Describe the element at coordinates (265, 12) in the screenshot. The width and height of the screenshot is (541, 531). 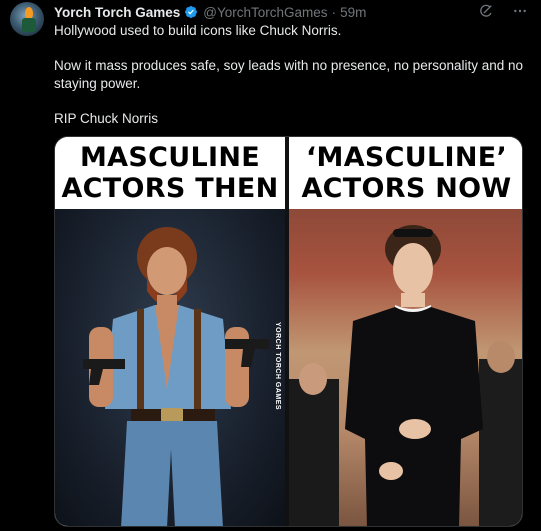
I see `author-handle: @YorchTorchGames` at that location.